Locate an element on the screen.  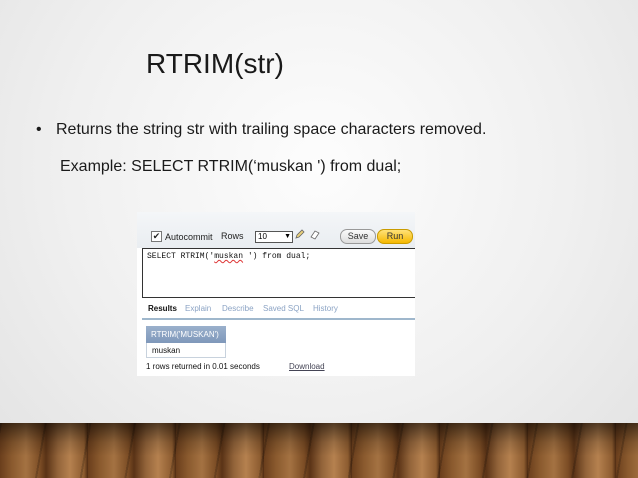
download-link: Download is located at coordinates (307, 366).